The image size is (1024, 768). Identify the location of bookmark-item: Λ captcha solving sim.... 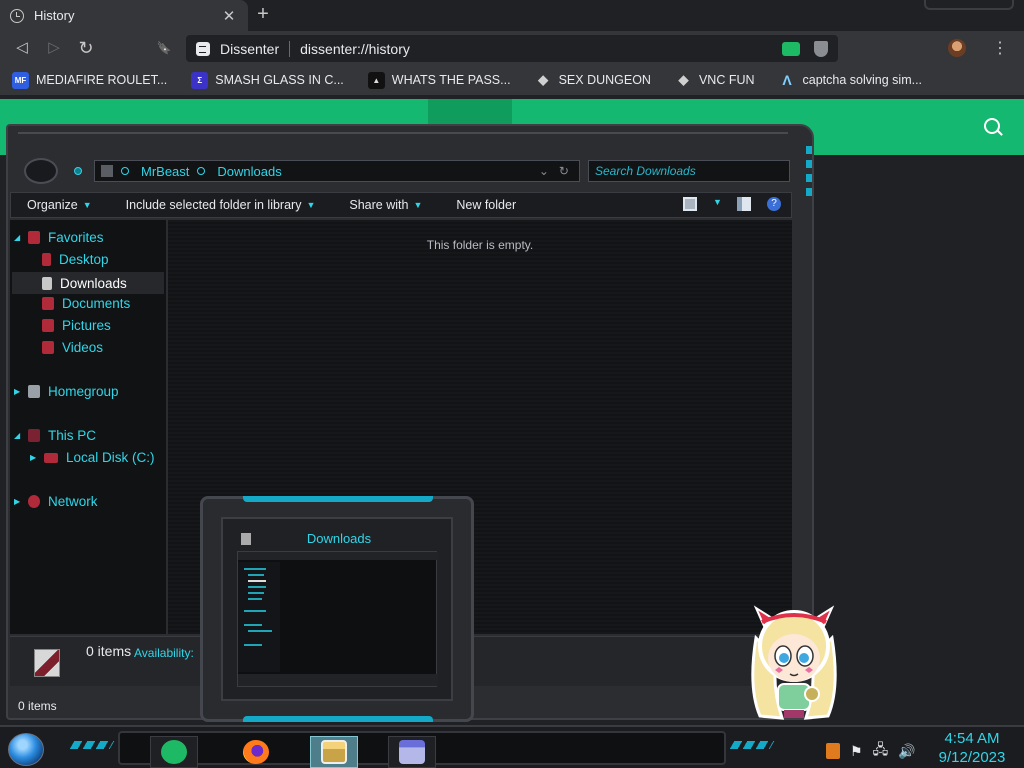
(850, 80).